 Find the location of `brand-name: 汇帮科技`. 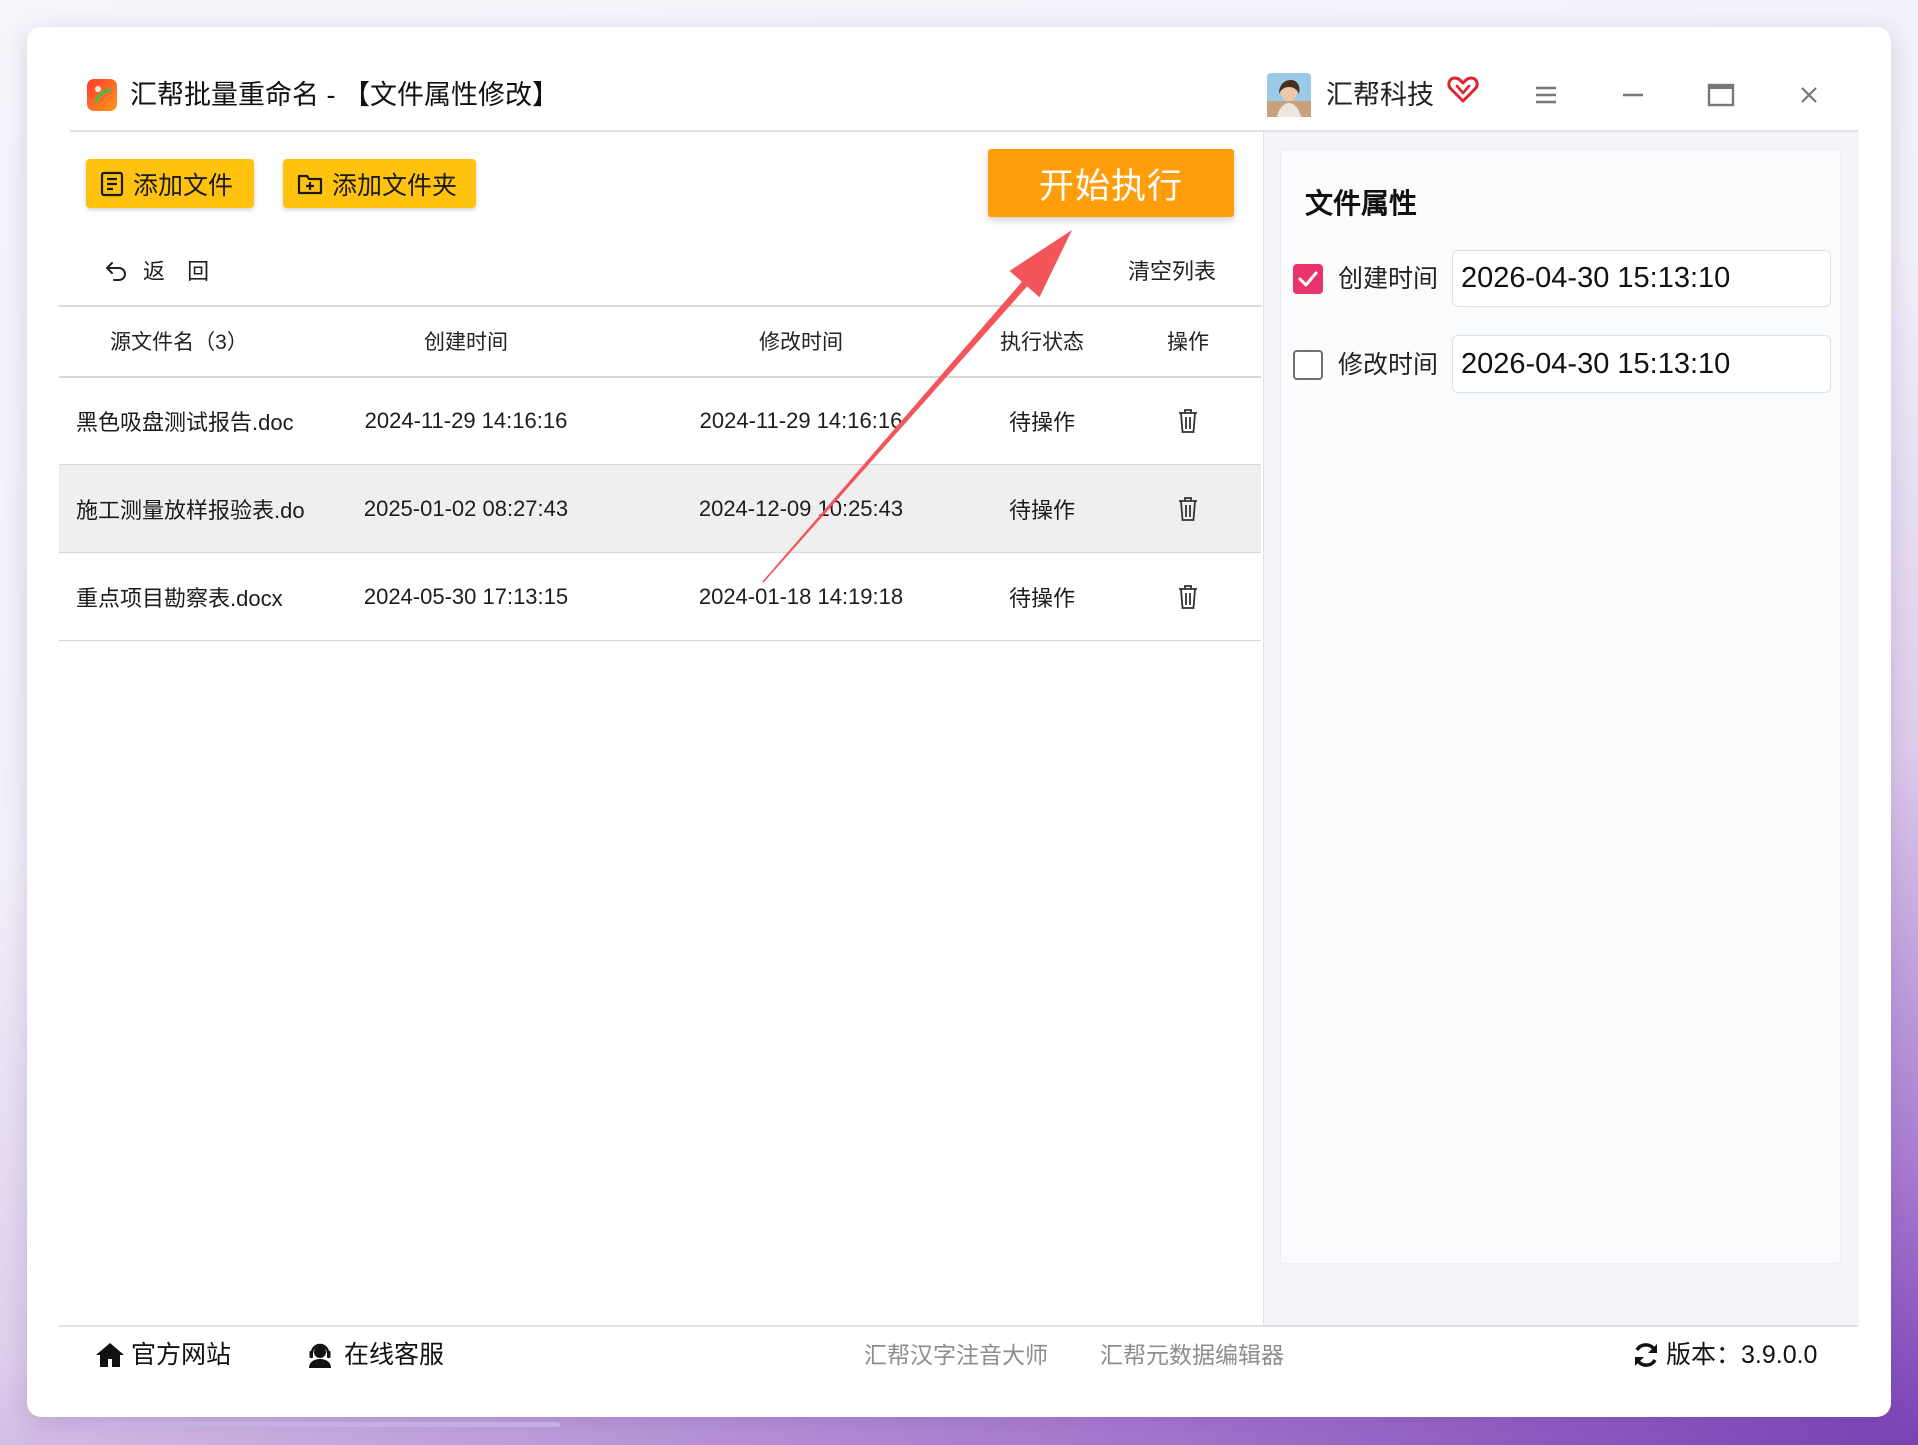

brand-name: 汇帮科技 is located at coordinates (1380, 95).